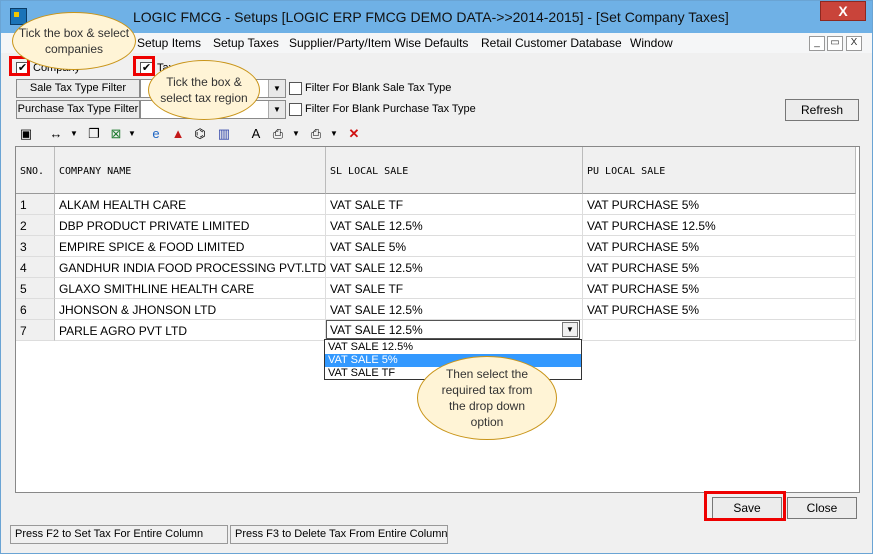 The image size is (873, 554). I want to click on cell-sno: 1, so click(35, 204).